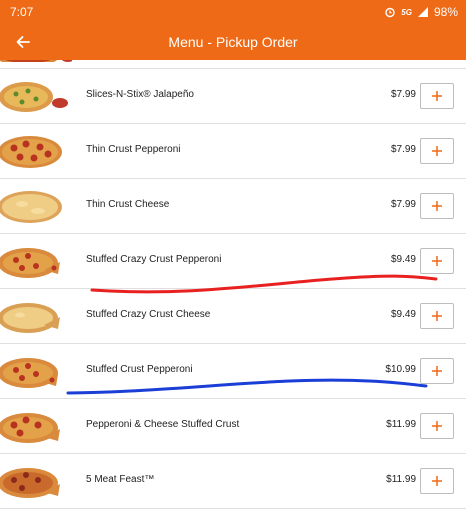 The width and height of the screenshot is (466, 512). I want to click on menu-item: Stuffed Crazy Crust Pepperoni $9.49, so click(233, 261).